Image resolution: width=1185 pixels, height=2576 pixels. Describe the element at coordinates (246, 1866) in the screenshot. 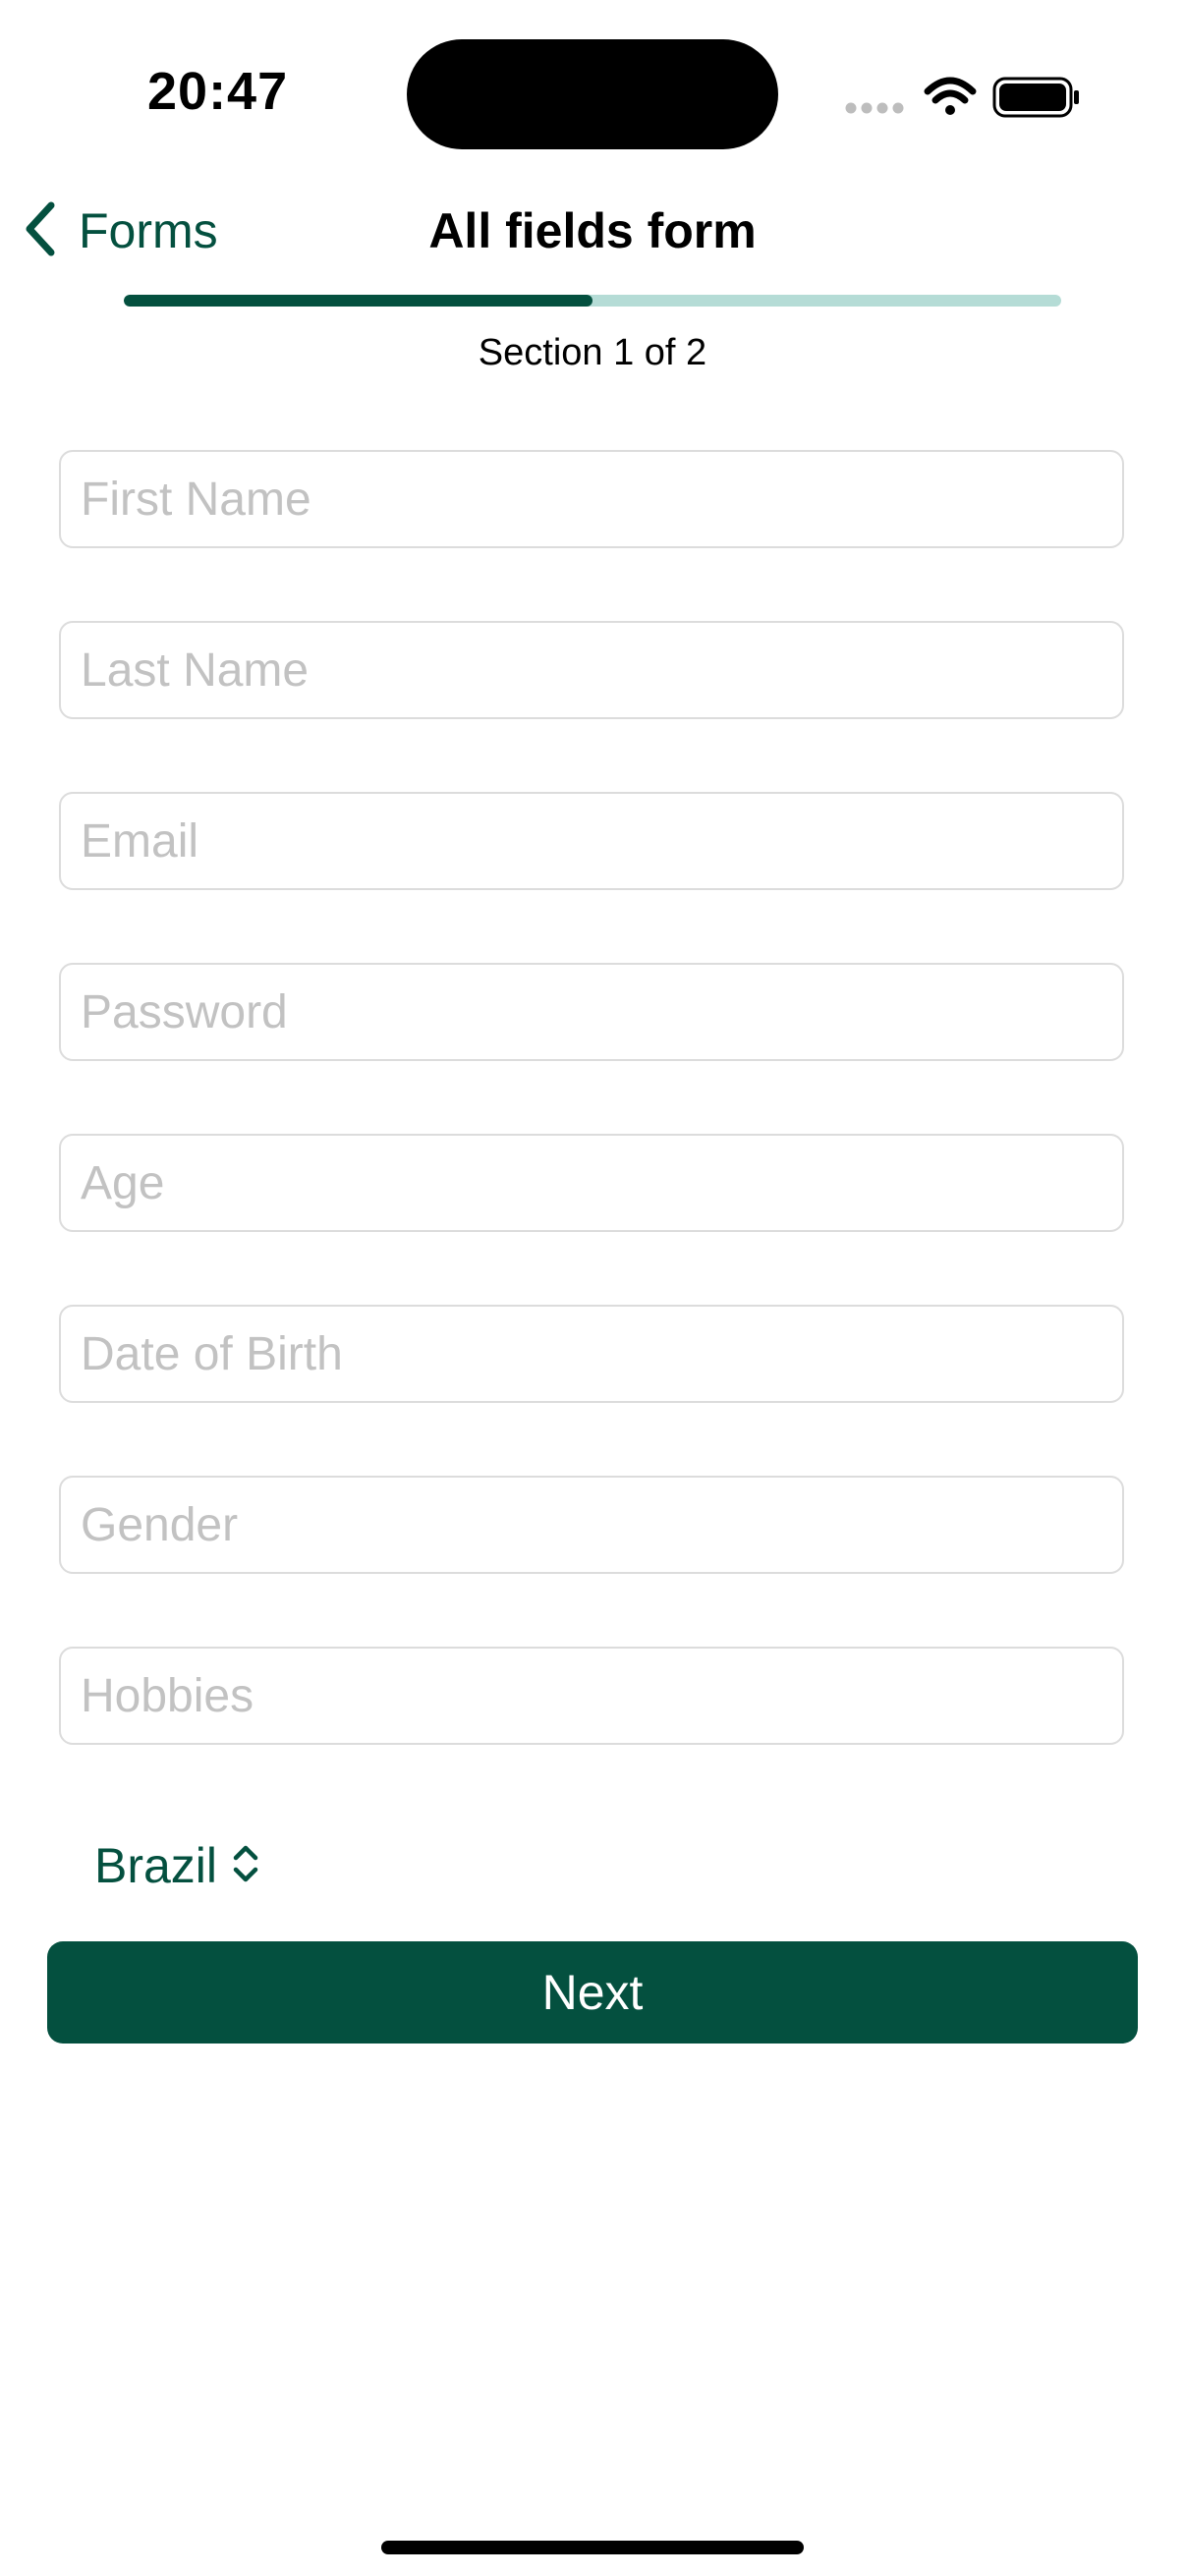

I see `chevron-up-down-icon` at that location.